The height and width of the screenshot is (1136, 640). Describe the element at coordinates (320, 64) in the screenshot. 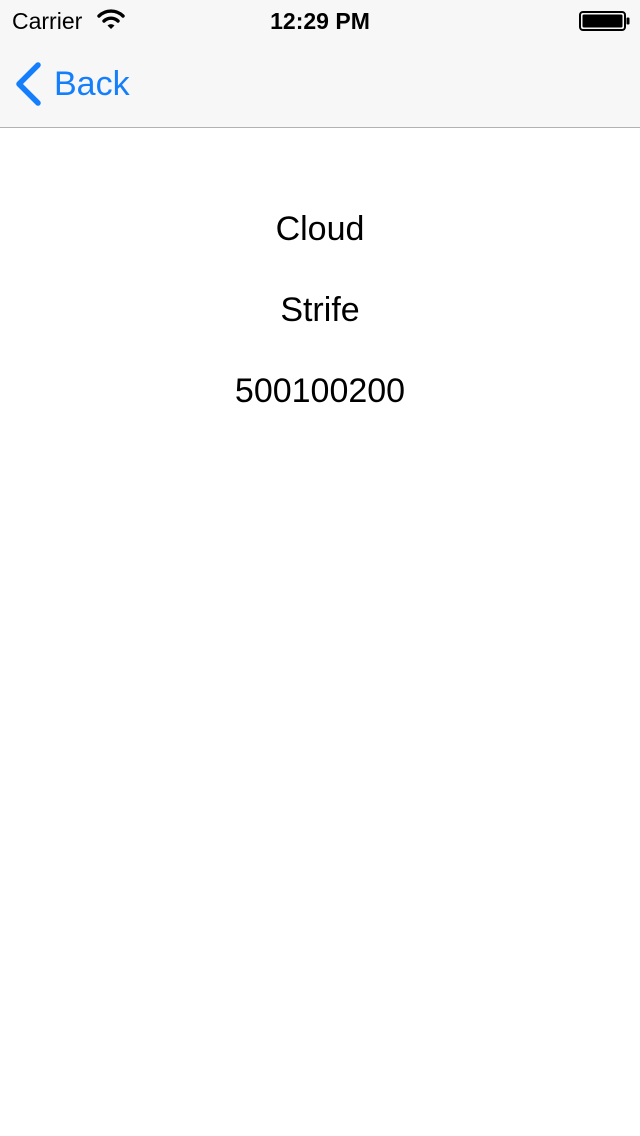

I see `navigation-bar: Carrier 12:29 PM Back` at that location.